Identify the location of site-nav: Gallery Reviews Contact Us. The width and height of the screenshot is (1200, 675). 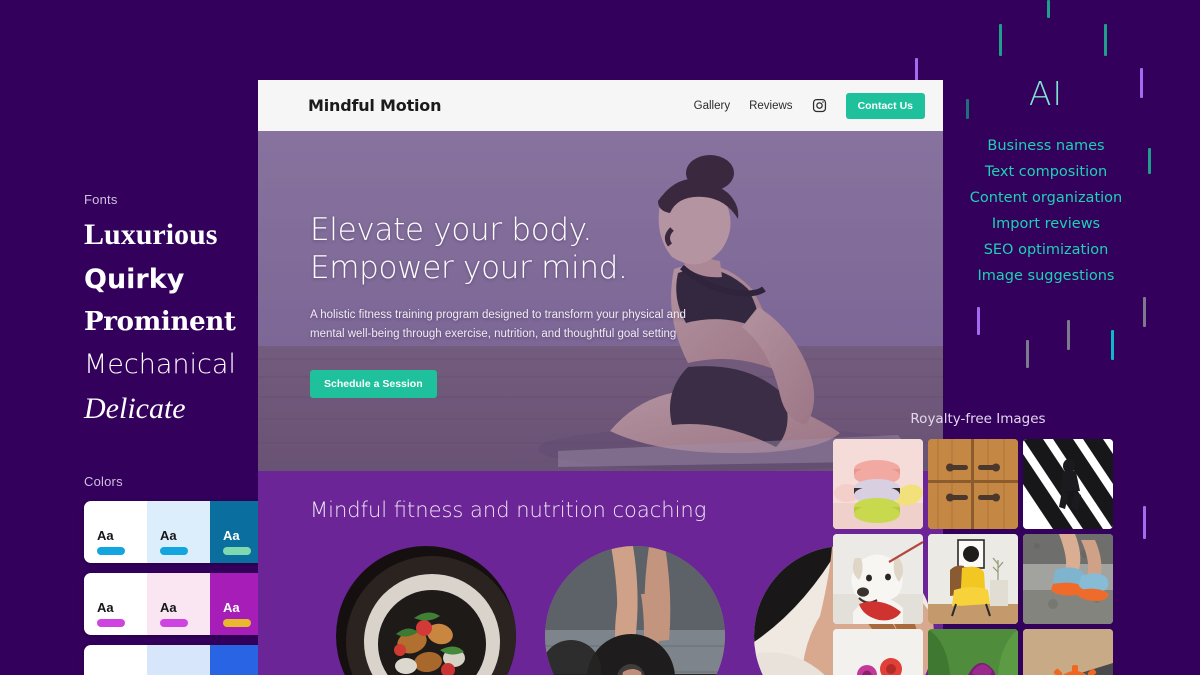
(809, 105).